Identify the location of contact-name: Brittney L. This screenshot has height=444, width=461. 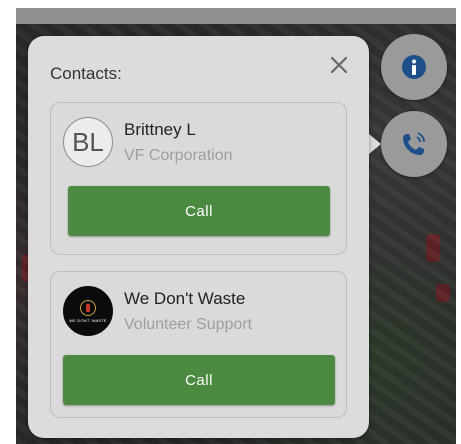
(160, 129).